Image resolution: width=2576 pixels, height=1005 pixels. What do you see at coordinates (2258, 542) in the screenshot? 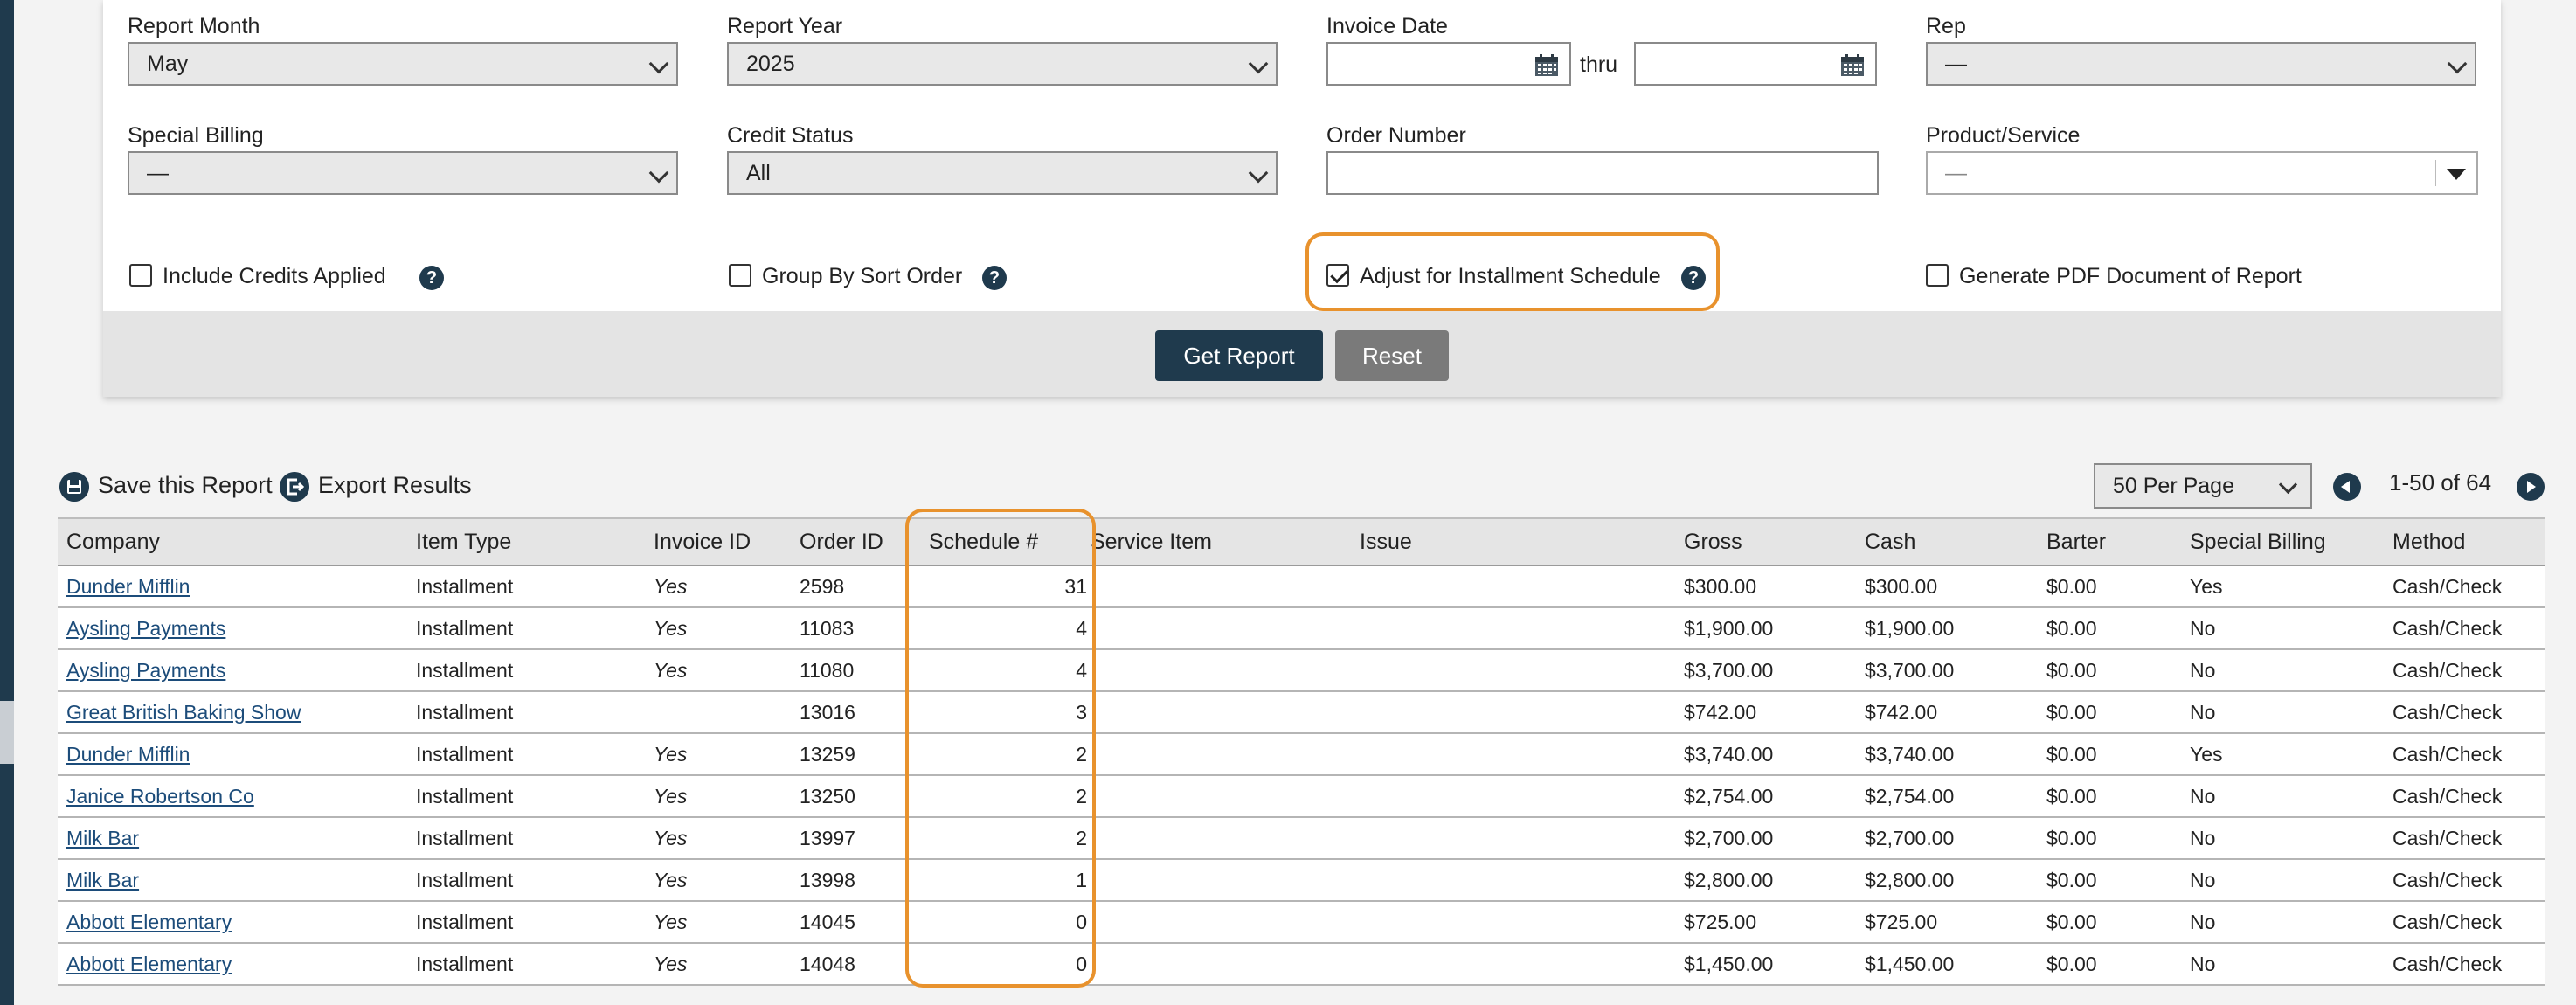
I see `col-special-billing: Special Billing` at bounding box center [2258, 542].